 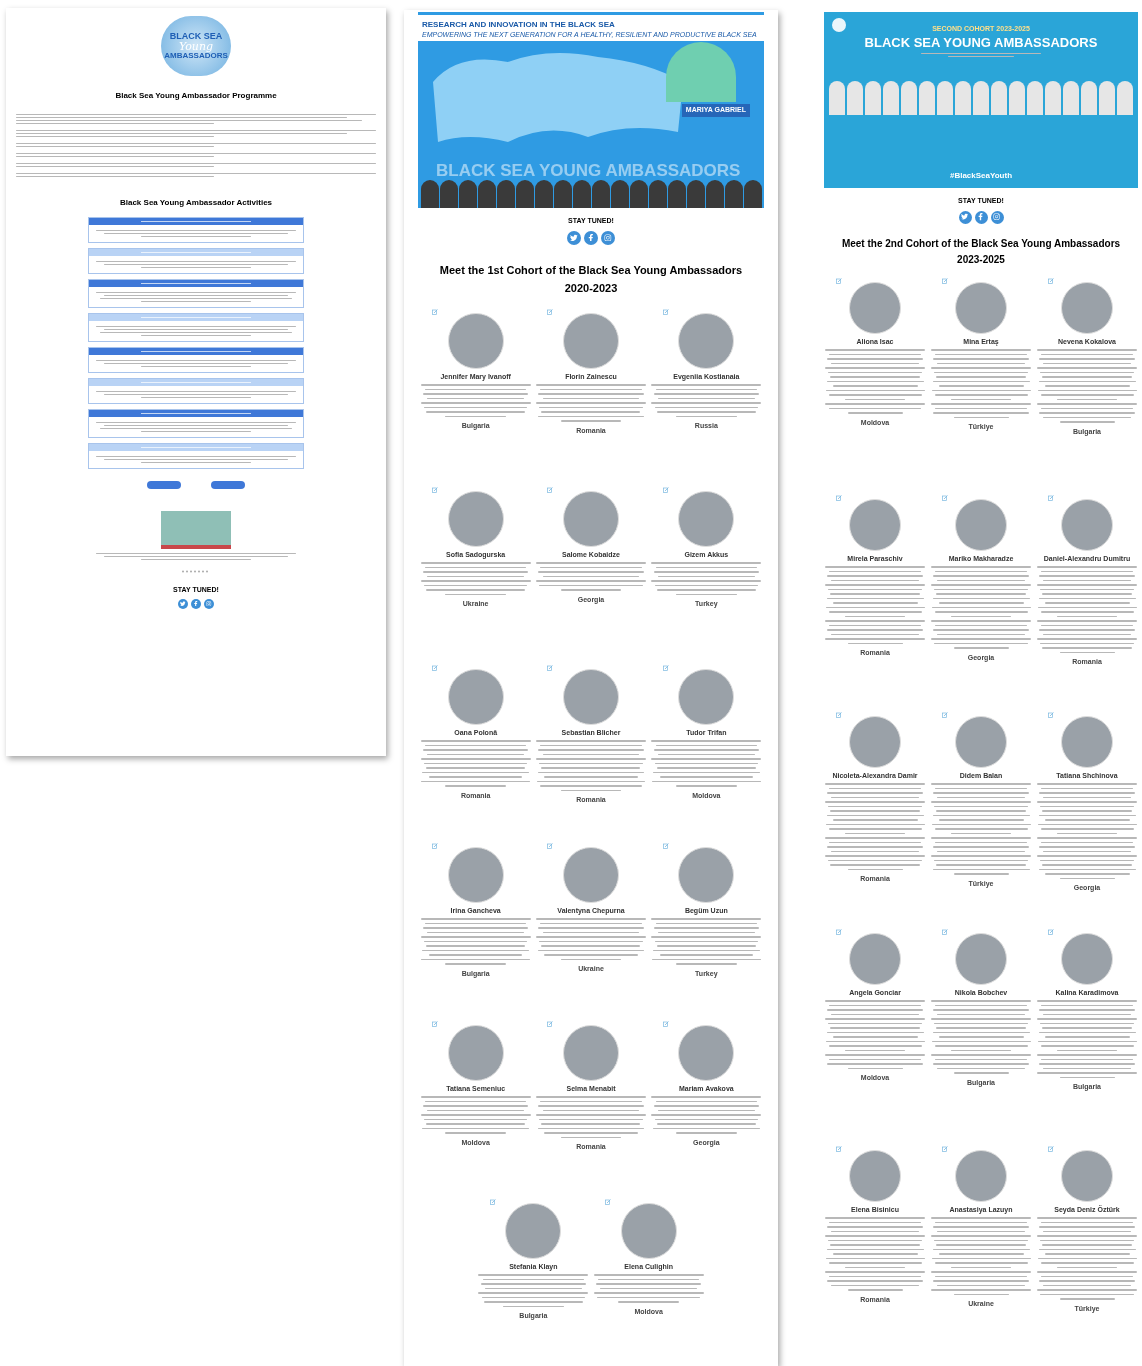 I want to click on photo-placeholder, so click(x=196, y=530).